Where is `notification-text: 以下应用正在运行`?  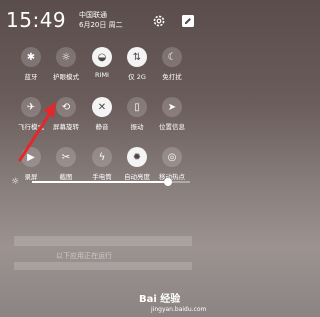
notification-text: 以下应用正在运行 is located at coordinates (84, 256).